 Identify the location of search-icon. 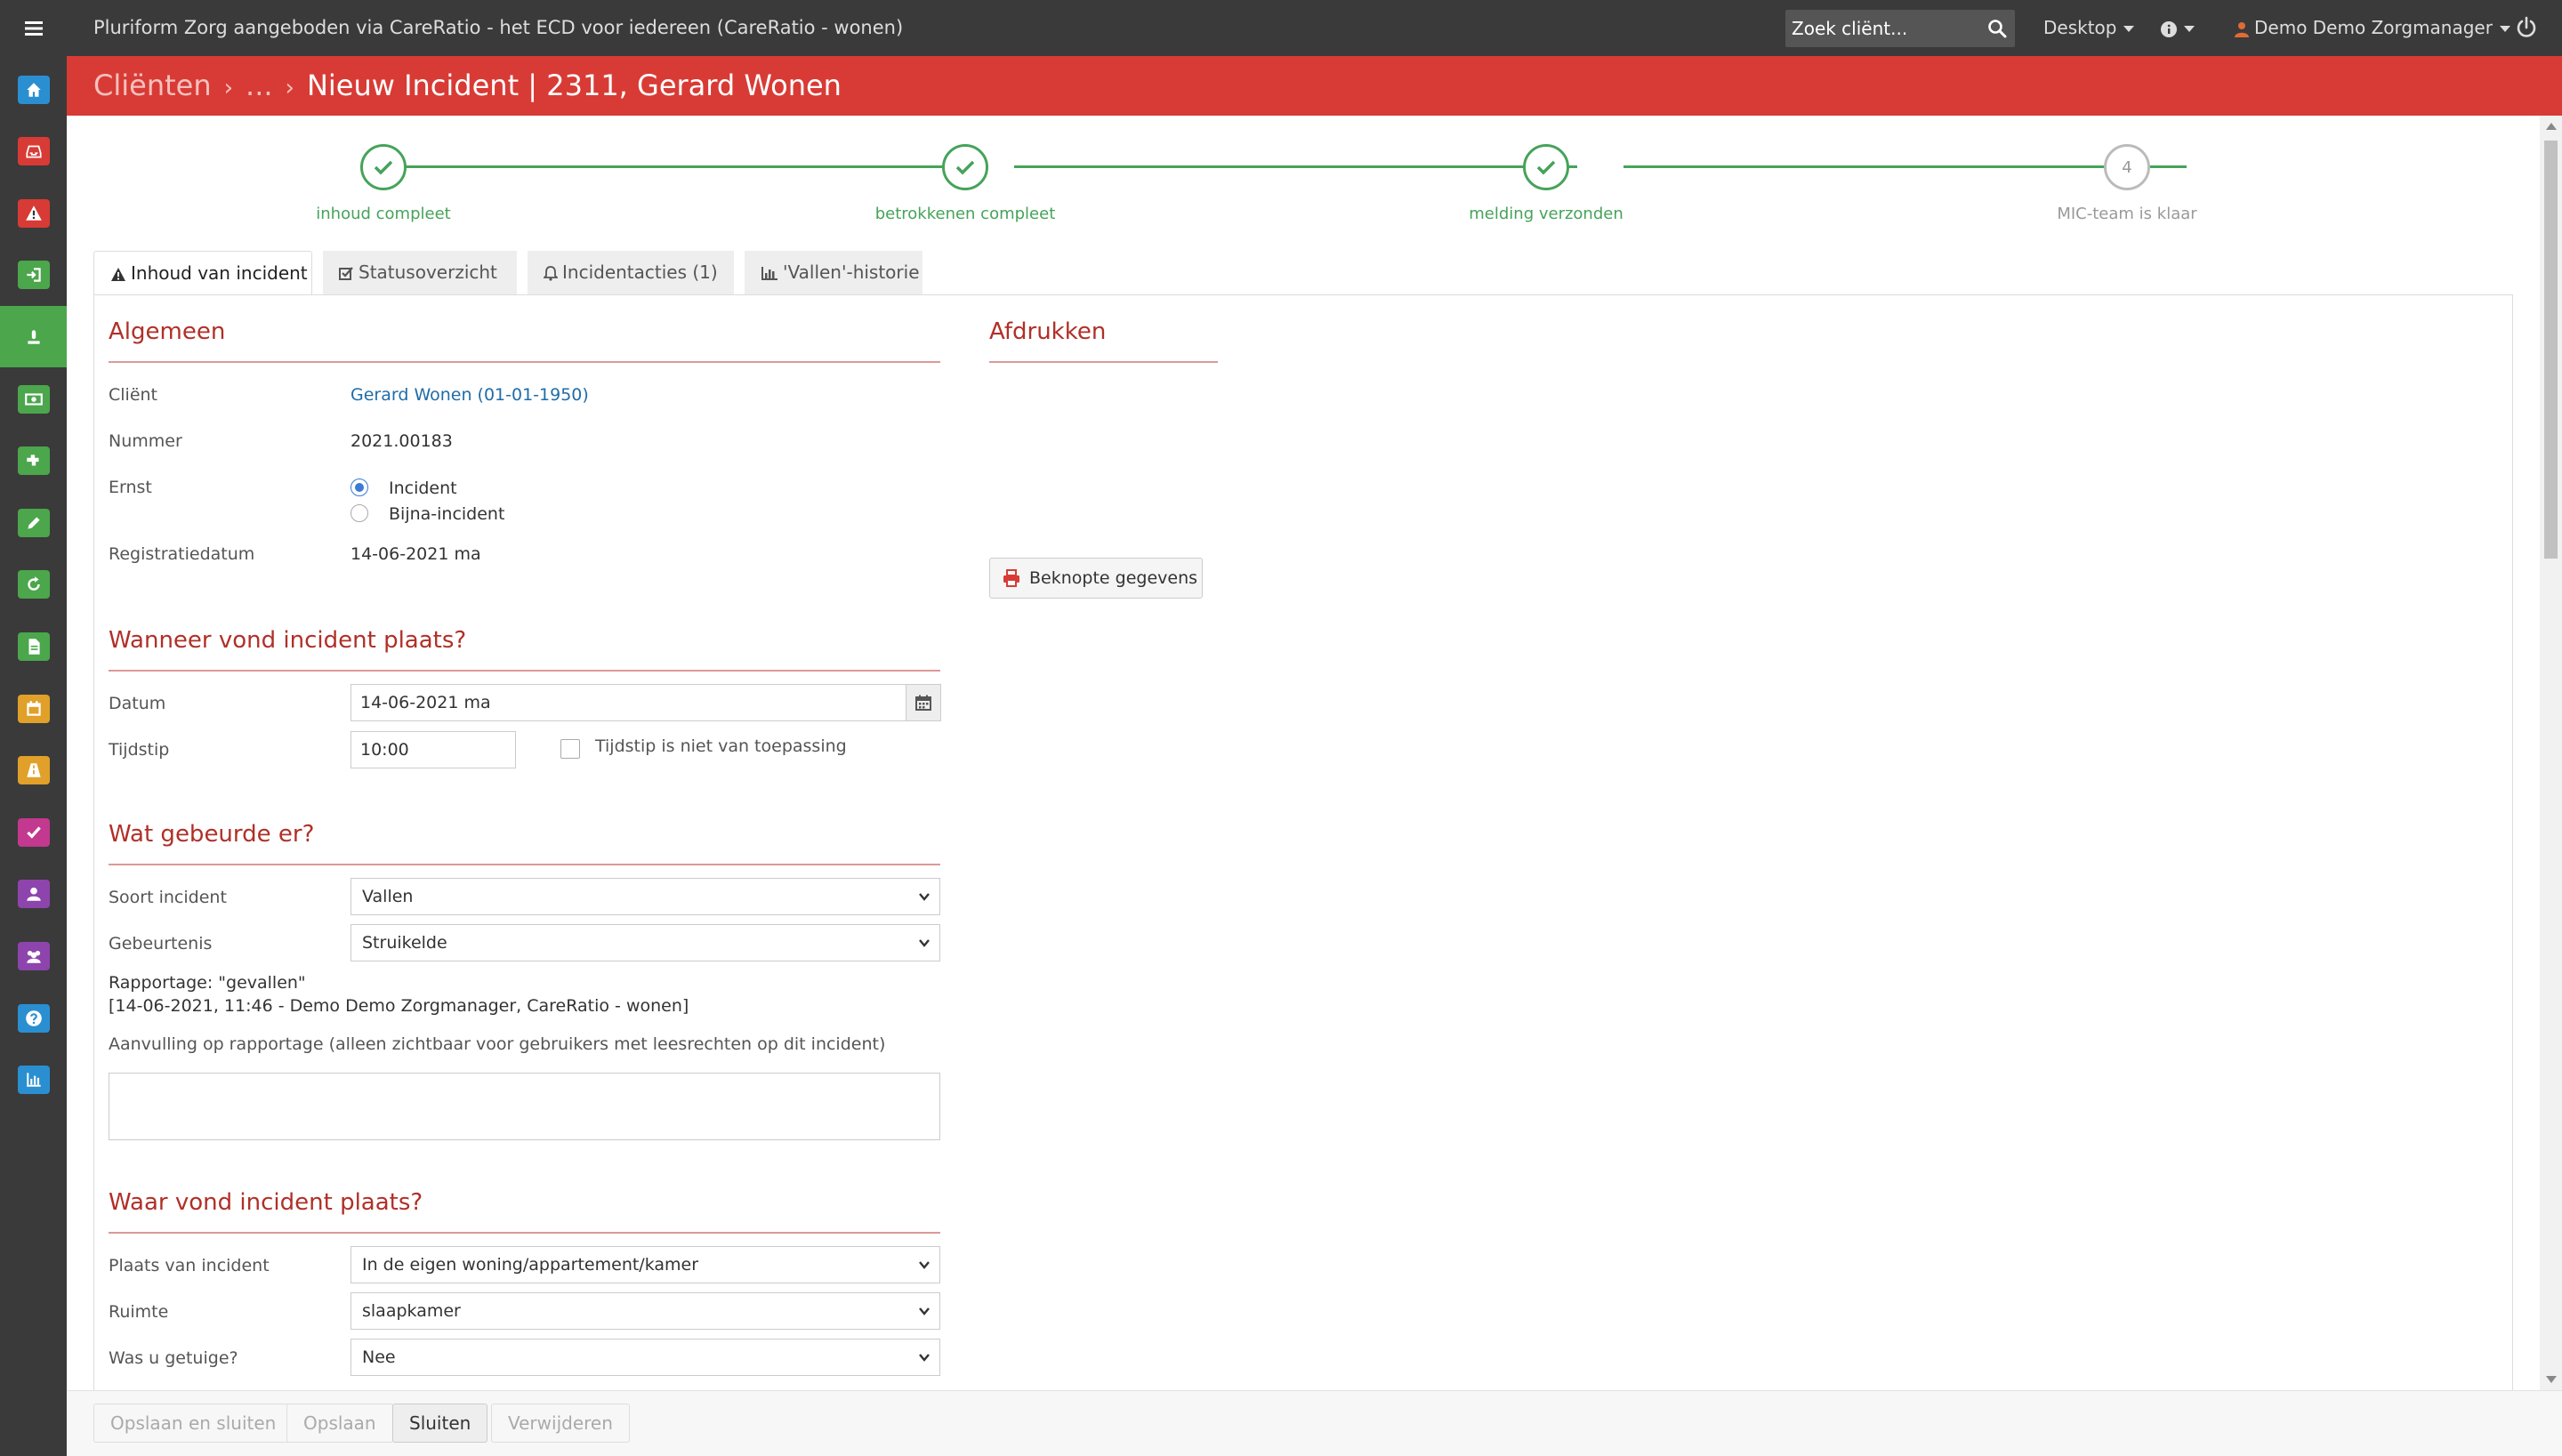
(1997, 28).